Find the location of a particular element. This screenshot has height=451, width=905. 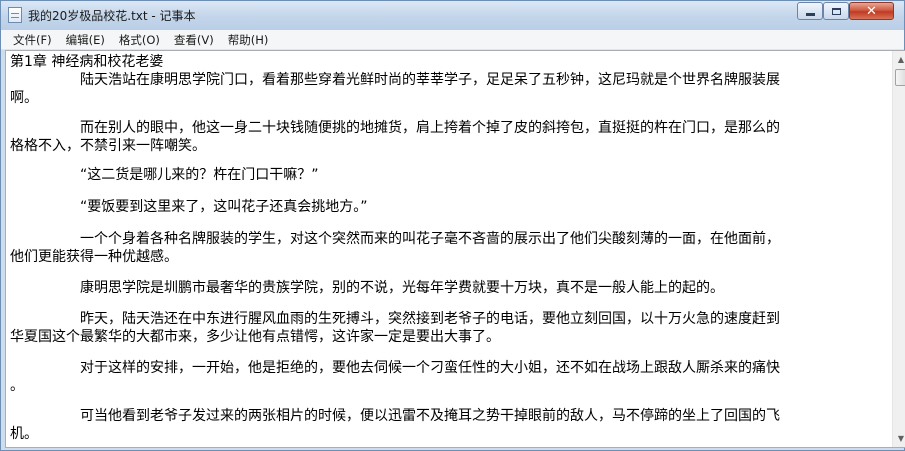

text-line: 第1章 神经病和校花老婆 is located at coordinates (87, 62).